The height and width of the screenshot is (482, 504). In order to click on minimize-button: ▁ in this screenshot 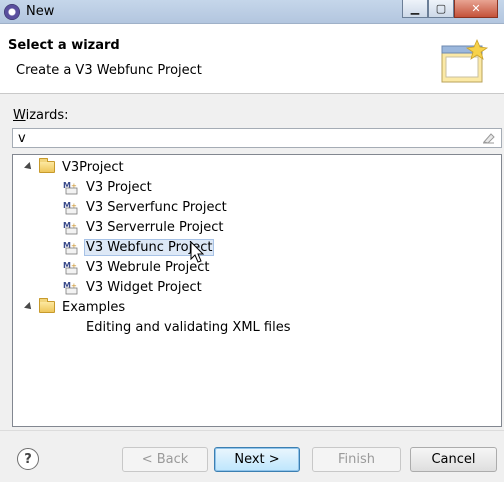, I will do `click(415, 9)`.